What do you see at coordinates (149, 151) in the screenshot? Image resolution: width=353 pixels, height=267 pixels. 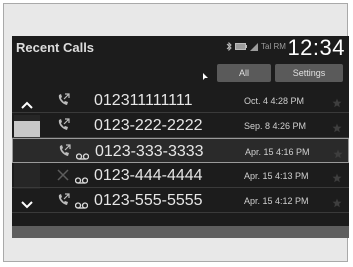 I see `call-number: 0123-333-3333` at bounding box center [149, 151].